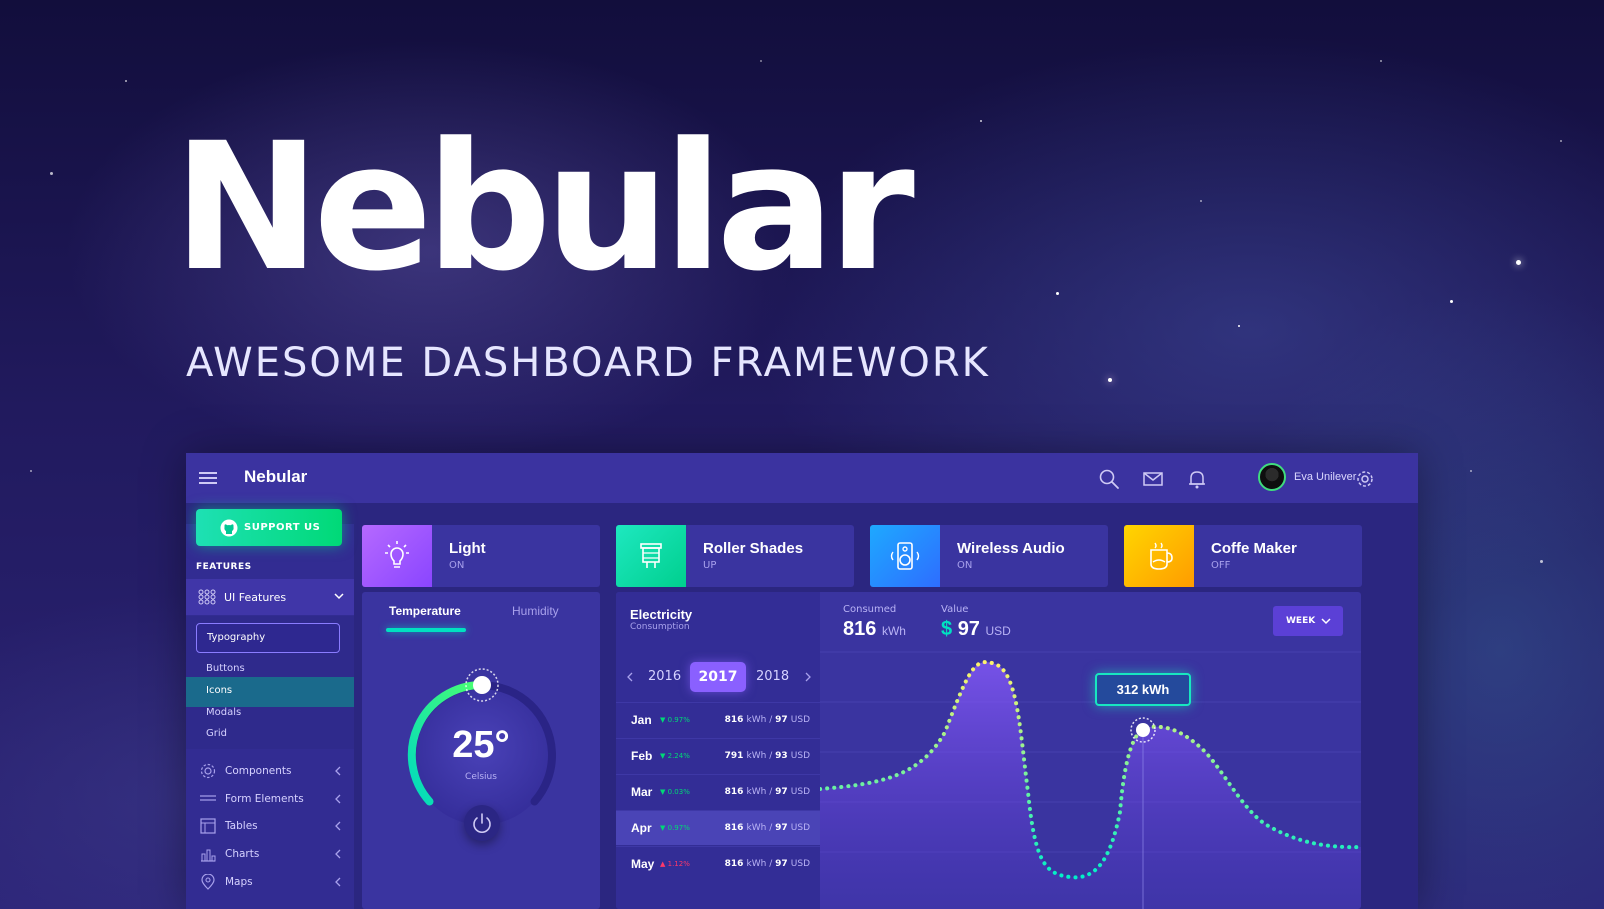 Image resolution: width=1604 pixels, height=909 pixels. What do you see at coordinates (270, 799) in the screenshot?
I see `sidebar-item-form-elements: Form Elements` at bounding box center [270, 799].